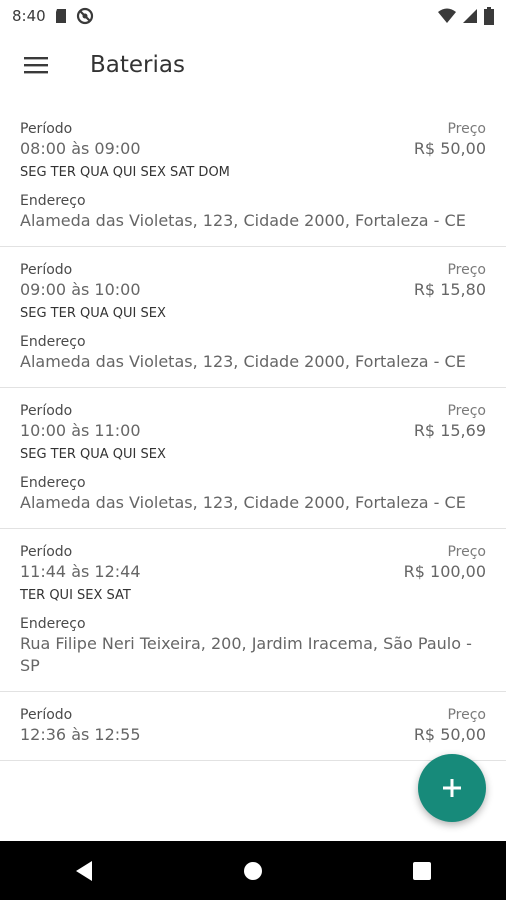 Image resolution: width=506 pixels, height=900 pixels. What do you see at coordinates (449, 289) in the screenshot?
I see `price-value: R$ 15,80` at bounding box center [449, 289].